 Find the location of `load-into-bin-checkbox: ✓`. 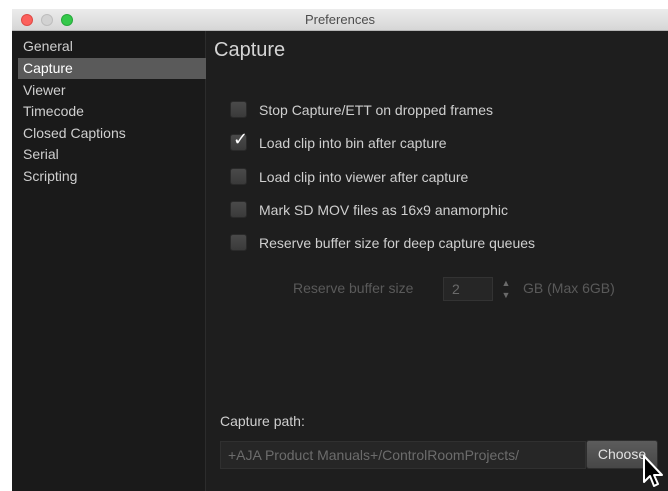

load-into-bin-checkbox: ✓ is located at coordinates (239, 140).